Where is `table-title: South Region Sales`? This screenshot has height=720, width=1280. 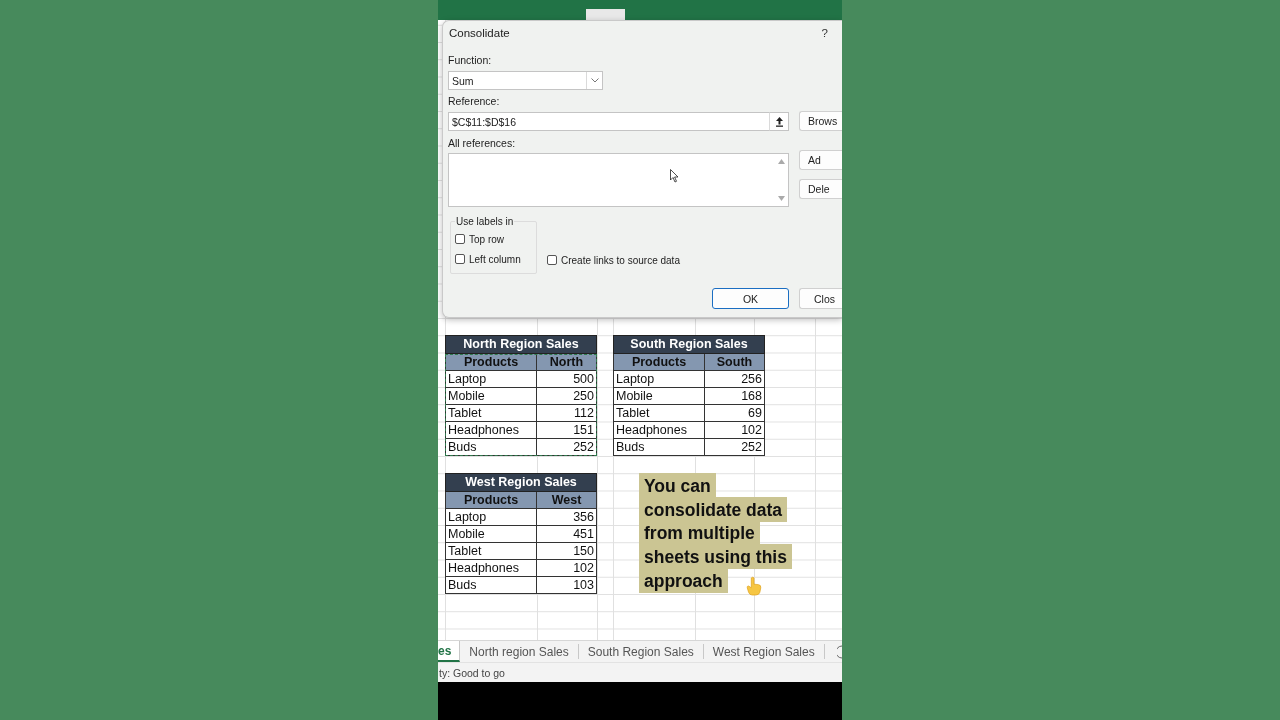 table-title: South Region Sales is located at coordinates (689, 345).